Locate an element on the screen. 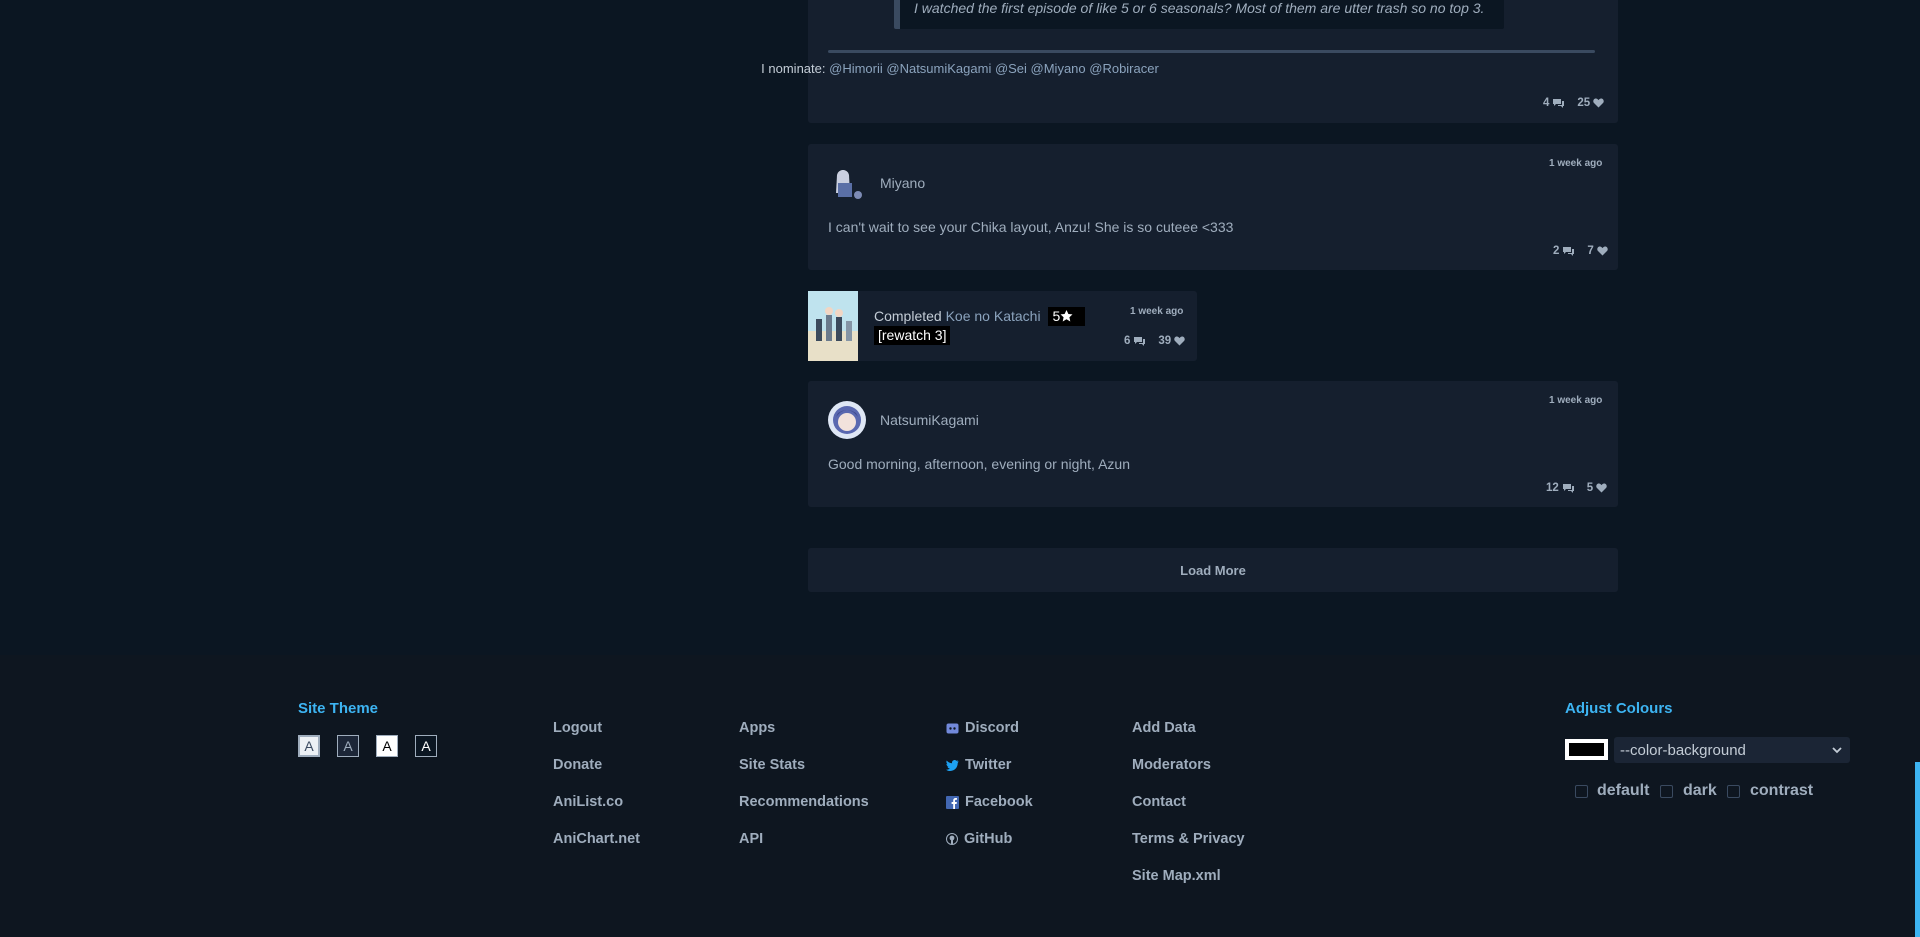 This screenshot has height=937, width=1920. color-swatch is located at coordinates (1586, 749).